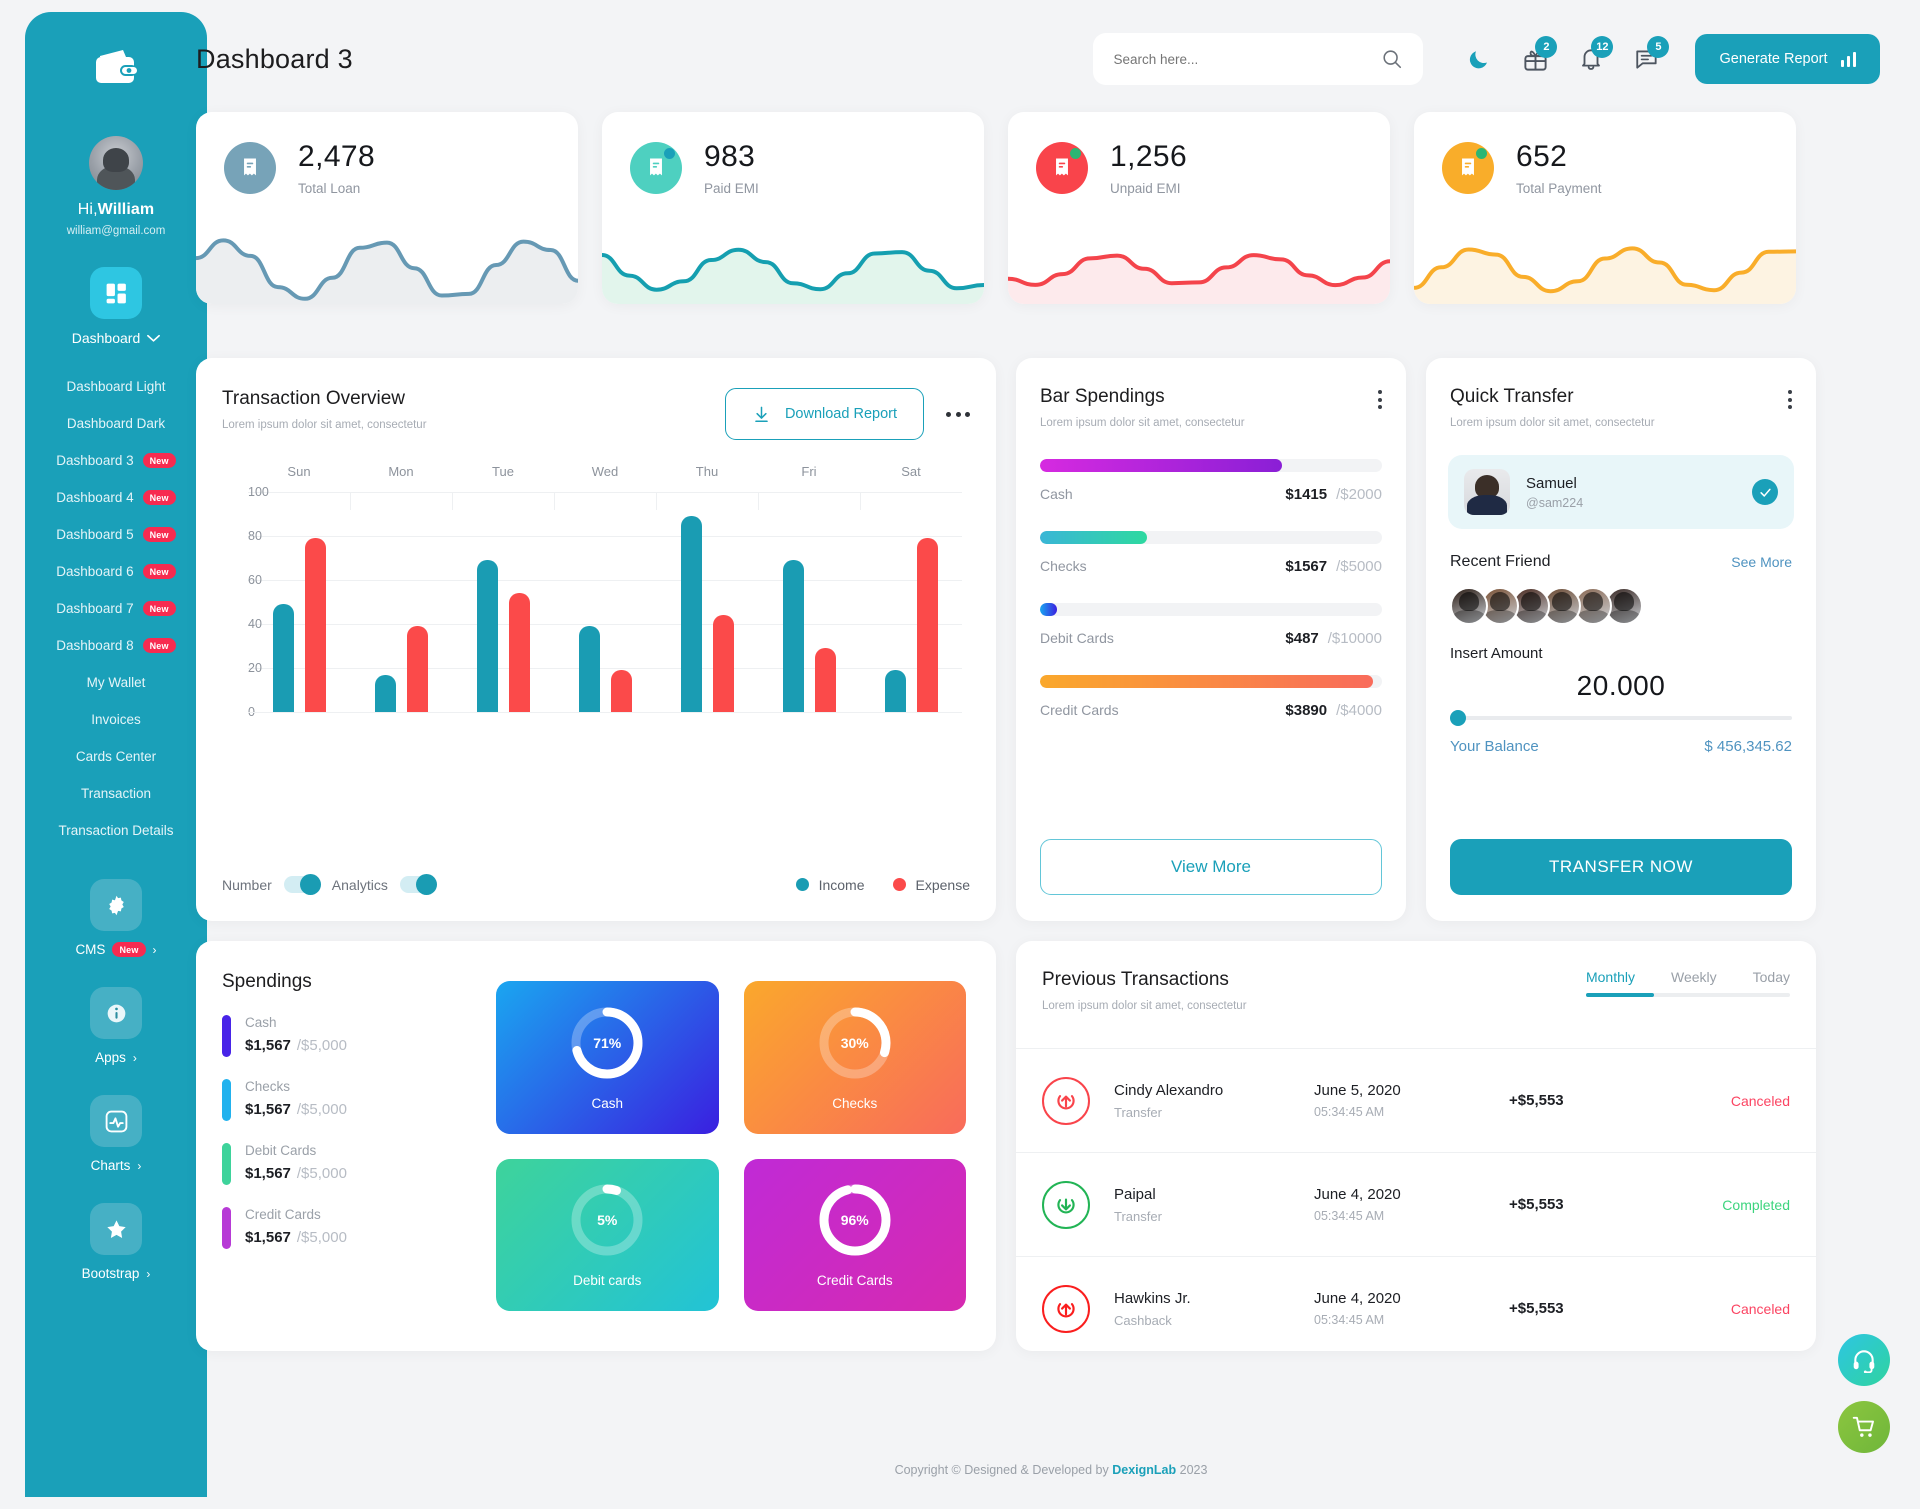  I want to click on sidebar-item-label: Dashboard Light, so click(116, 386).